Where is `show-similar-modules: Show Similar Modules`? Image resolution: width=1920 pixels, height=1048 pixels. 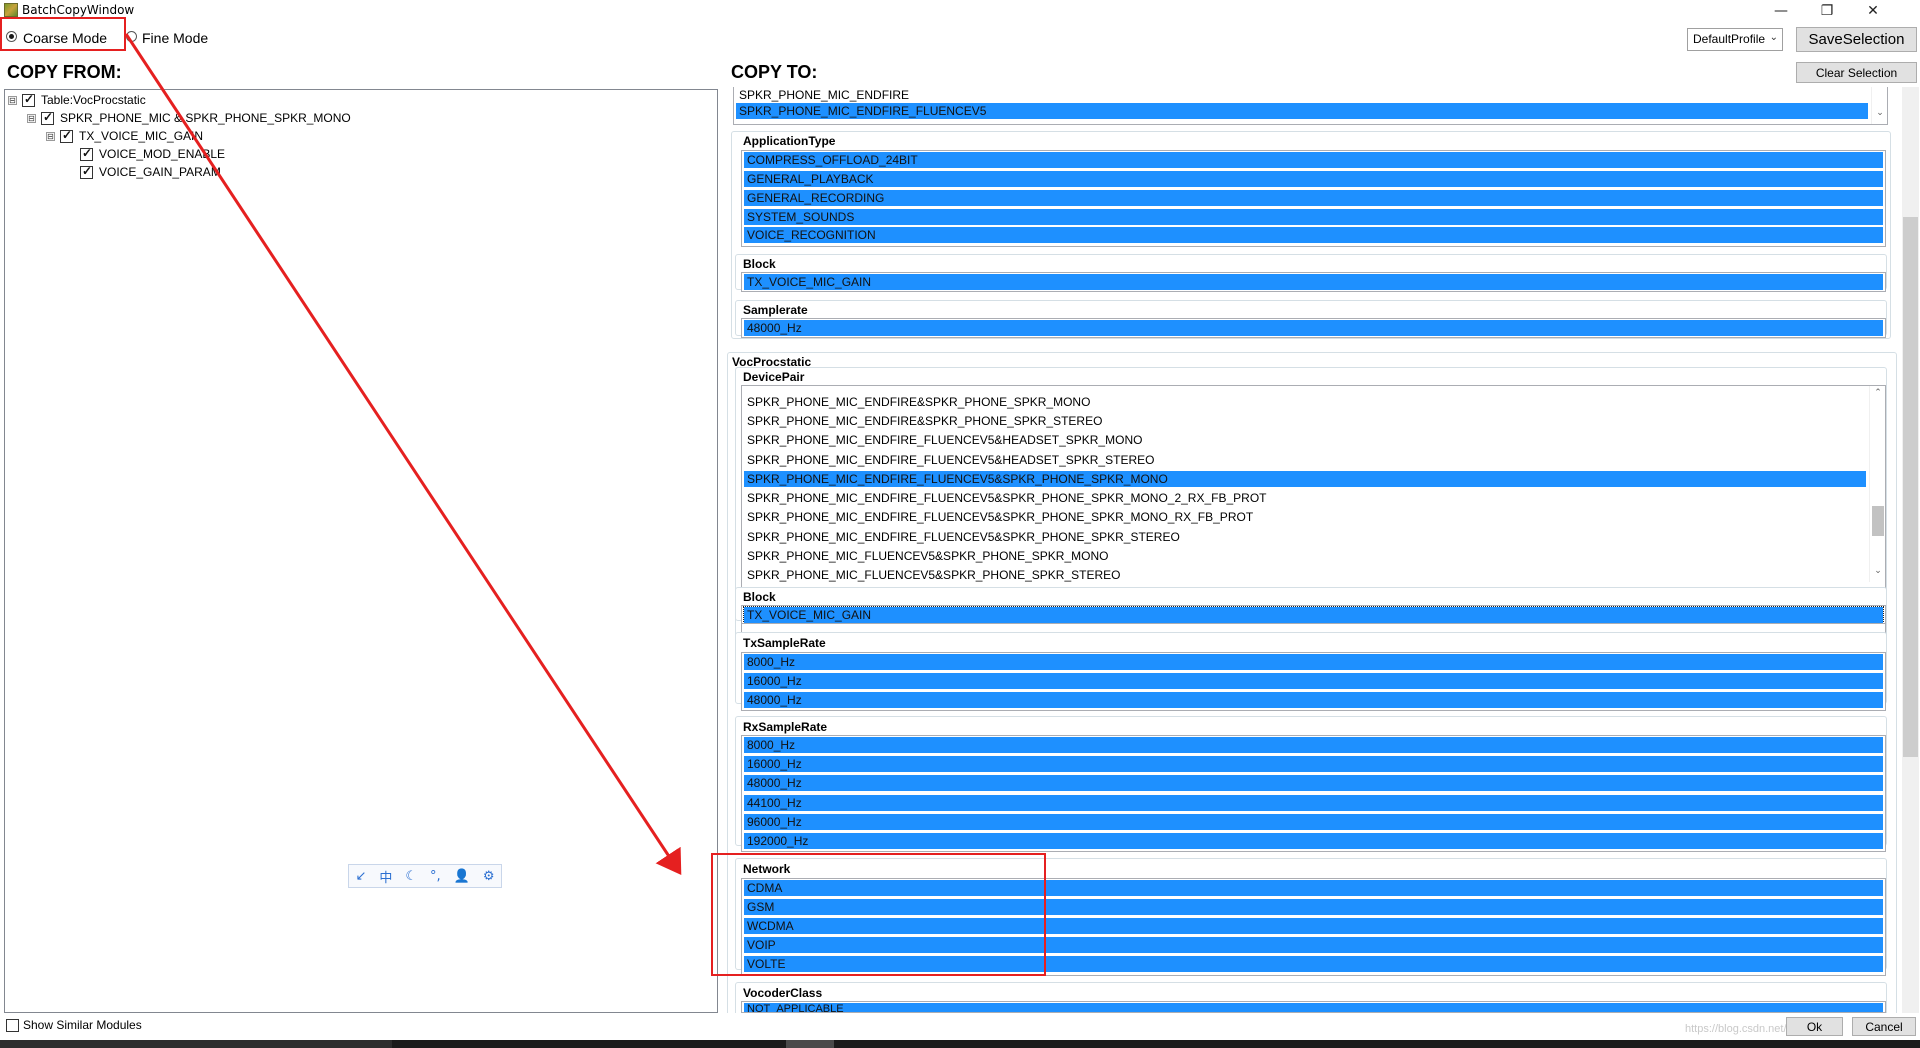 show-similar-modules: Show Similar Modules is located at coordinates (74, 1025).